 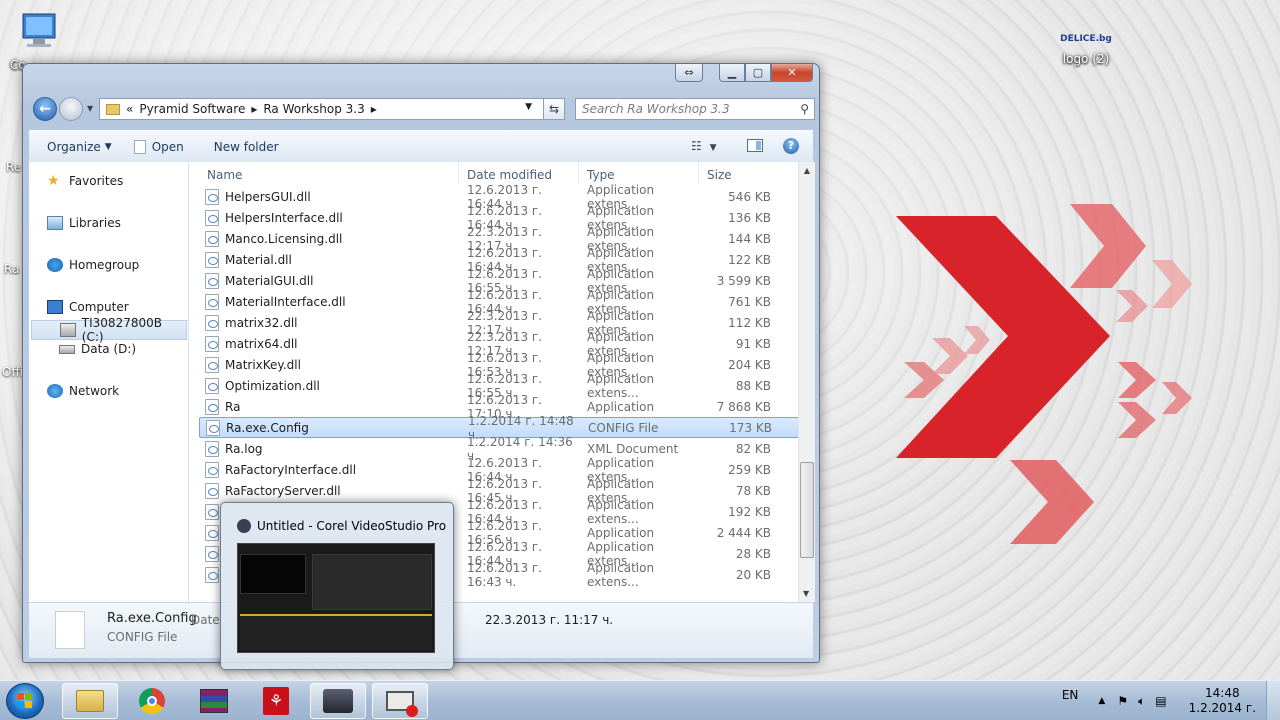 I want to click on search-icon: ⚲, so click(x=804, y=109).